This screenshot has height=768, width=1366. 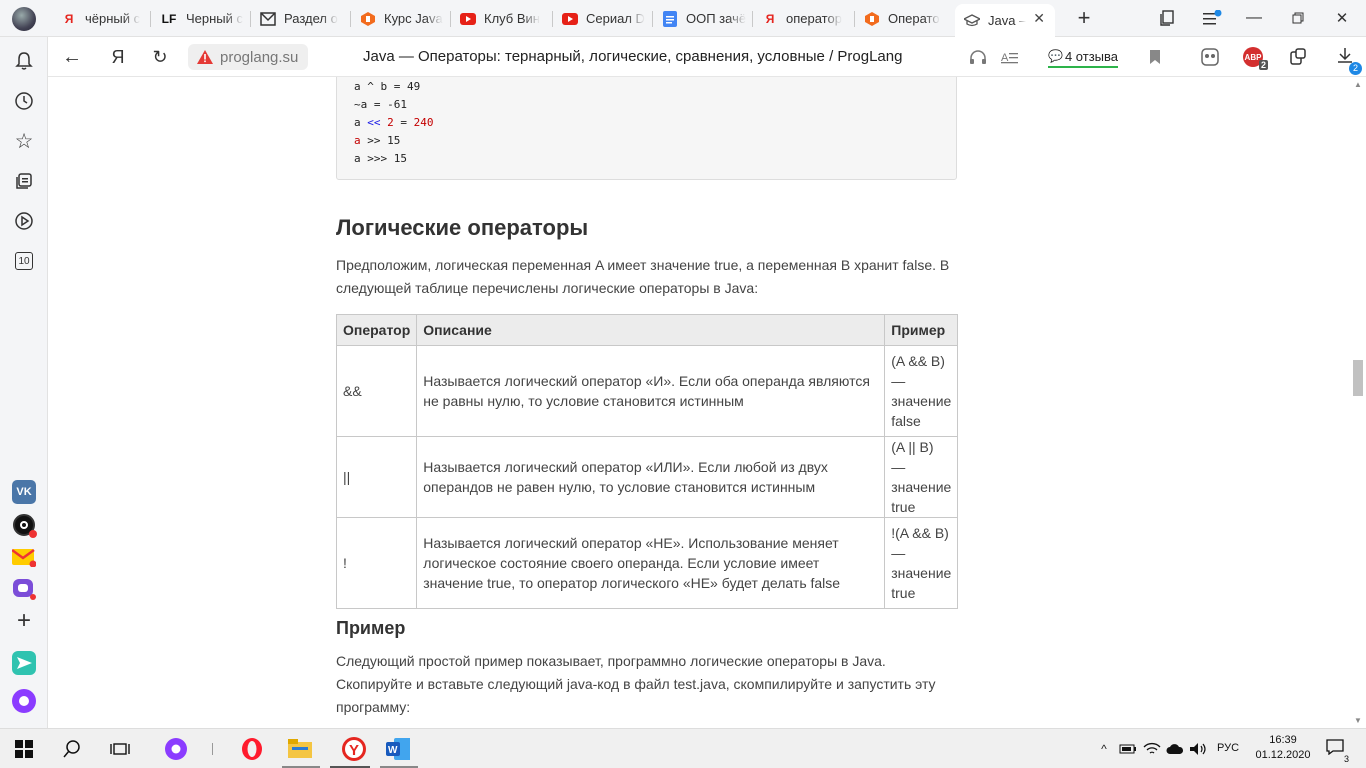 I want to click on code-line-2: ~a = -61, so click(x=380, y=104).